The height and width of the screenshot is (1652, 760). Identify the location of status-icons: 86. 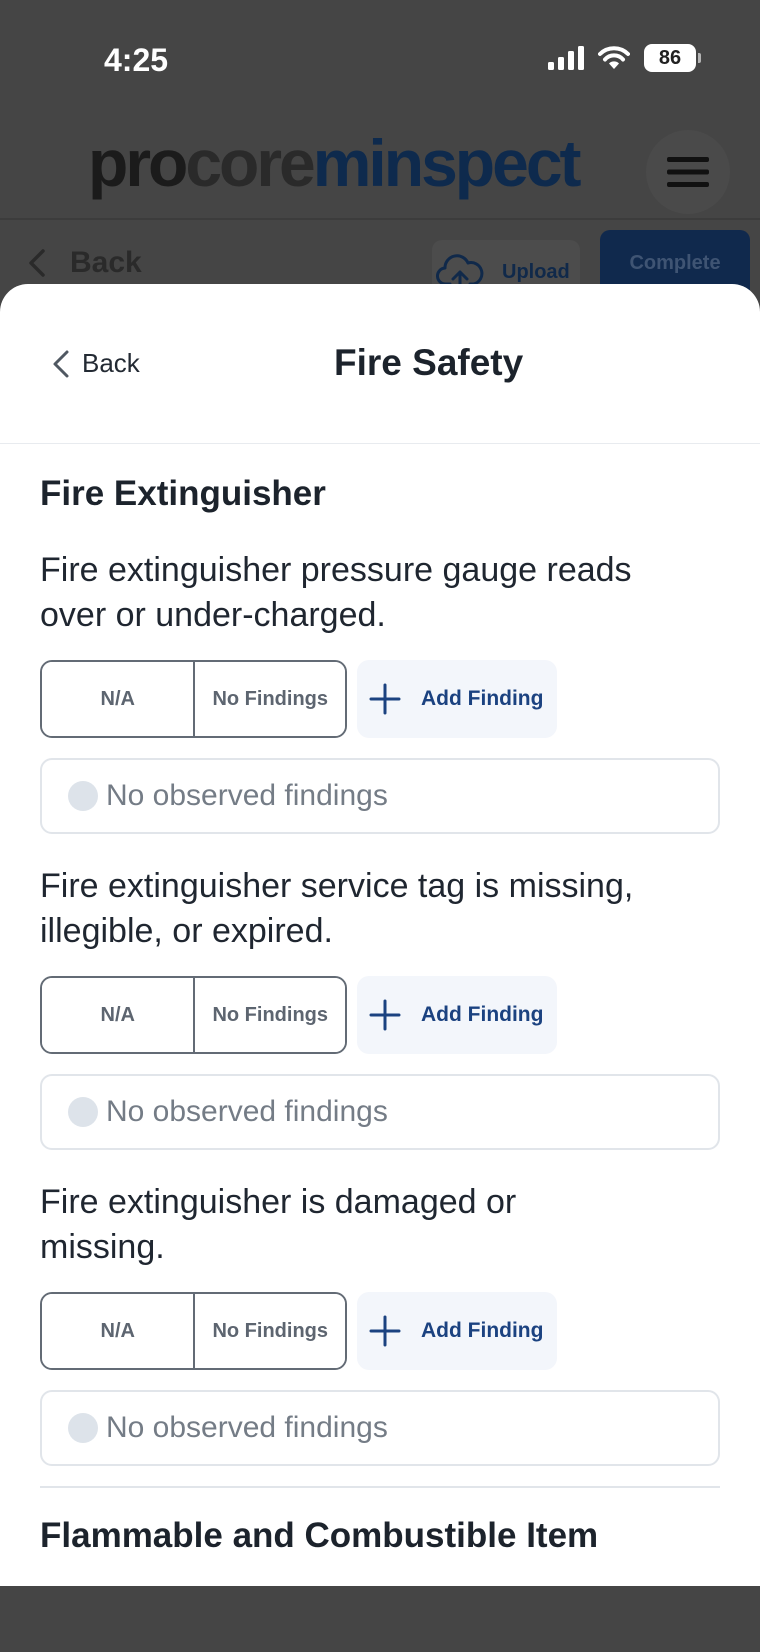
(624, 58).